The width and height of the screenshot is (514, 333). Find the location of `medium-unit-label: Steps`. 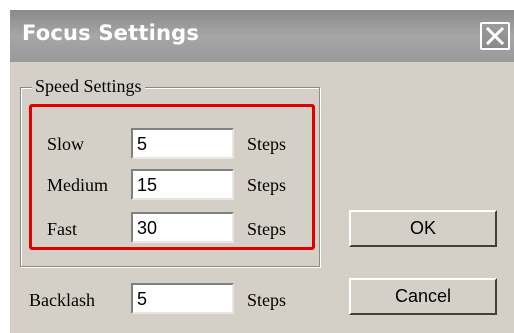

medium-unit-label: Steps is located at coordinates (267, 185).